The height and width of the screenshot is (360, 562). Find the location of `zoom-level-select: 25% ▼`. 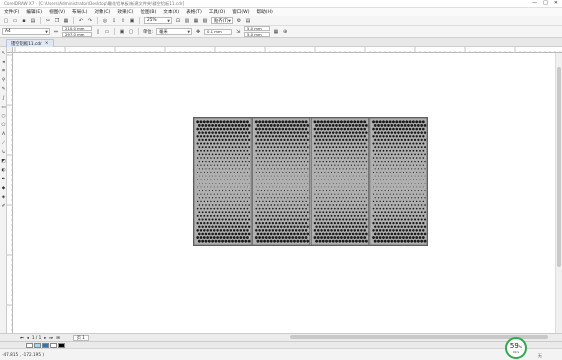

zoom-level-select: 25% ▼ is located at coordinates (158, 20).